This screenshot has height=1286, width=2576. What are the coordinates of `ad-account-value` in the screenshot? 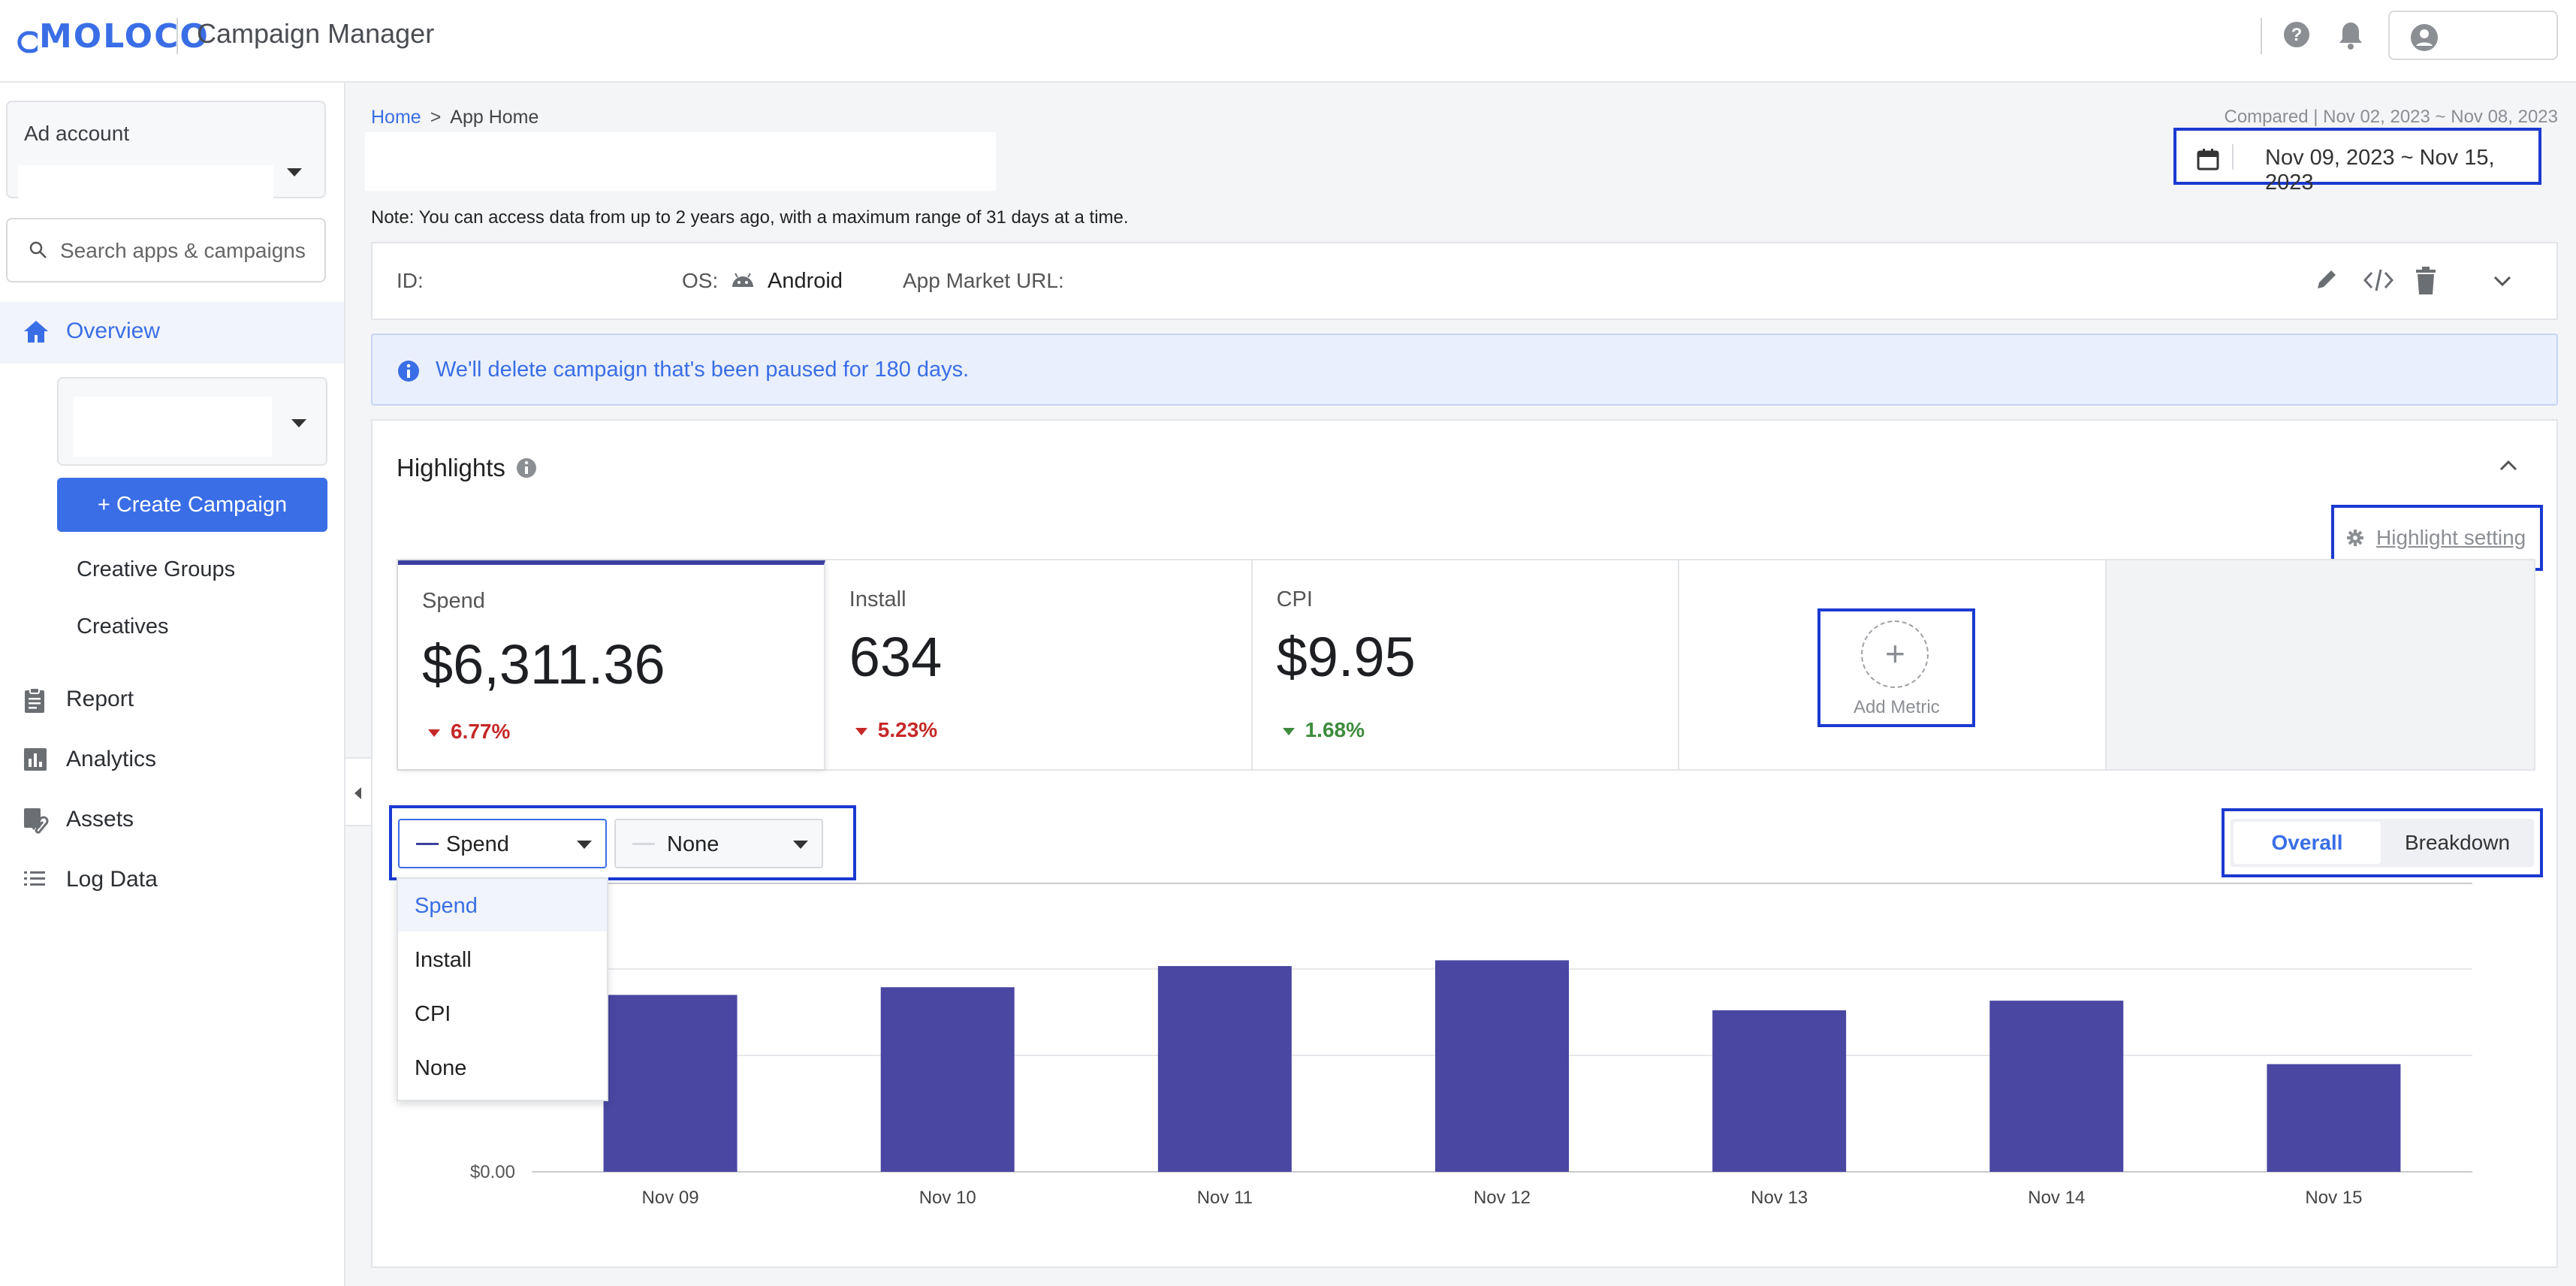 It's located at (145, 183).